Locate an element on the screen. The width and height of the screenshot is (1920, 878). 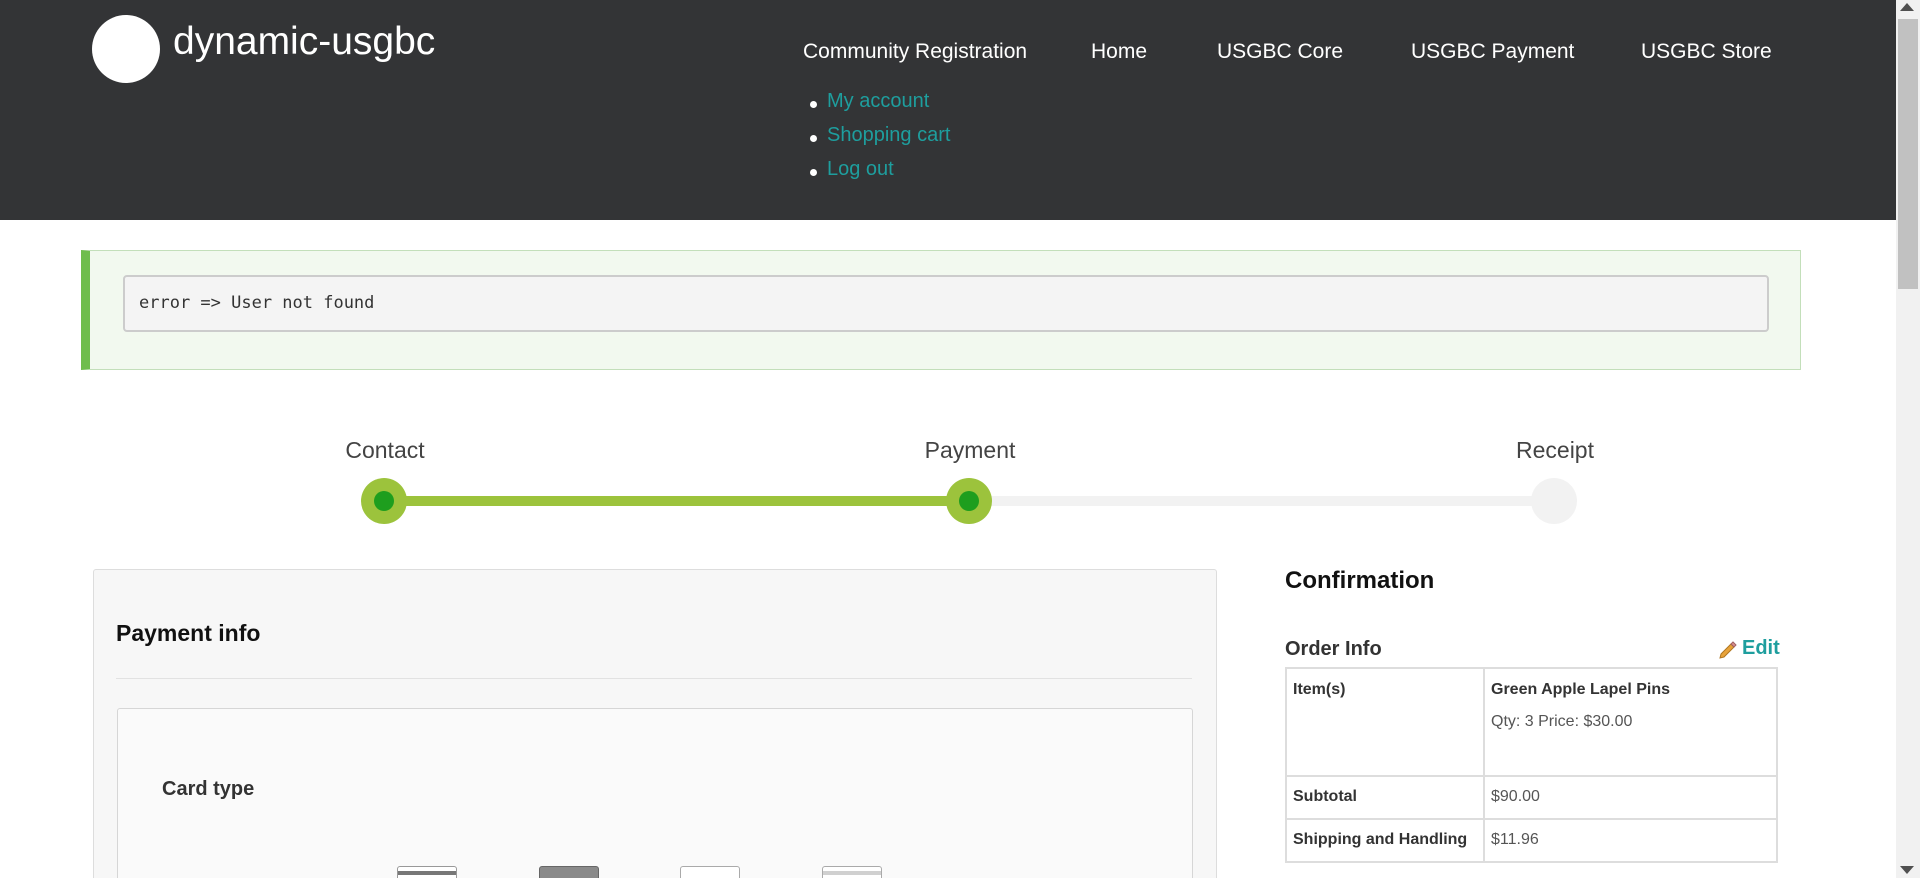
step-marker-contact is located at coordinates (384, 501).